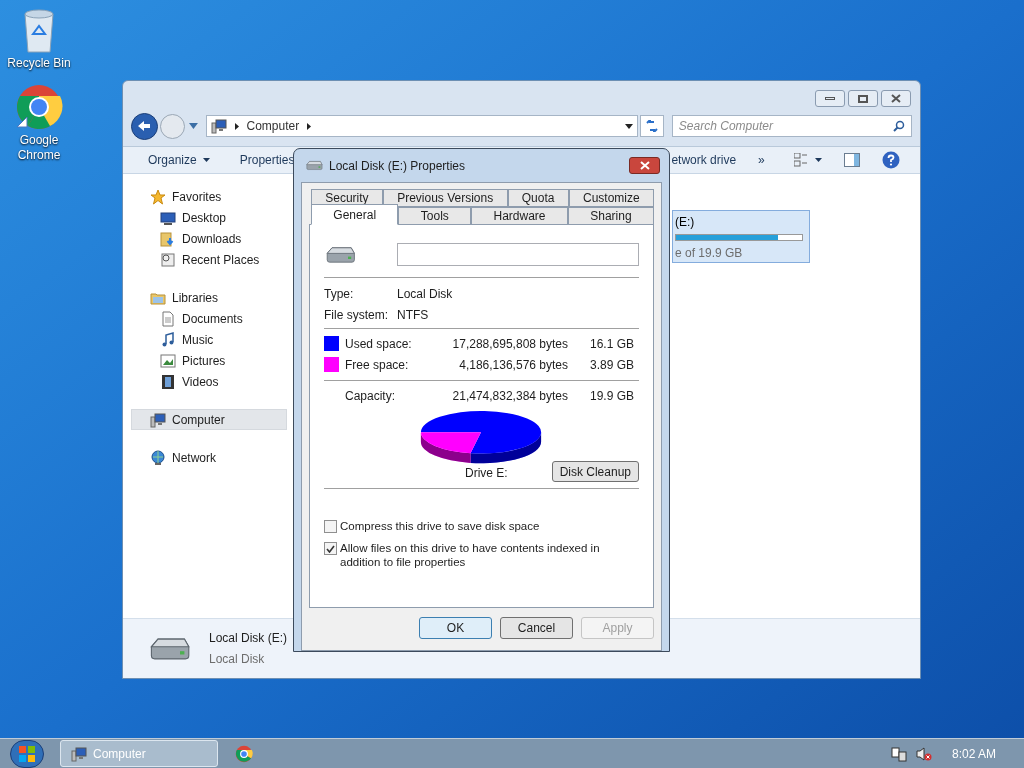  What do you see at coordinates (830, 98) in the screenshot?
I see `minimize-button` at bounding box center [830, 98].